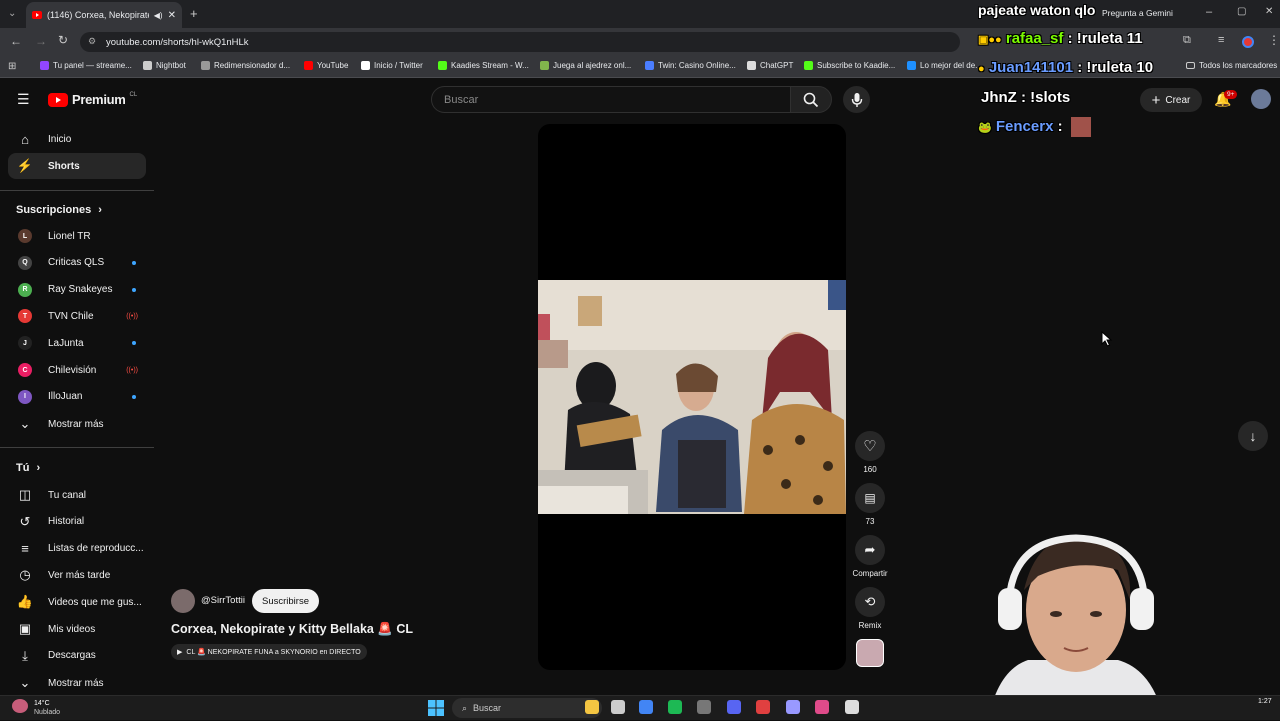  Describe the element at coordinates (77, 424) in the screenshot. I see `show-more-subscriptions: ⌄ Mostrar más` at that location.